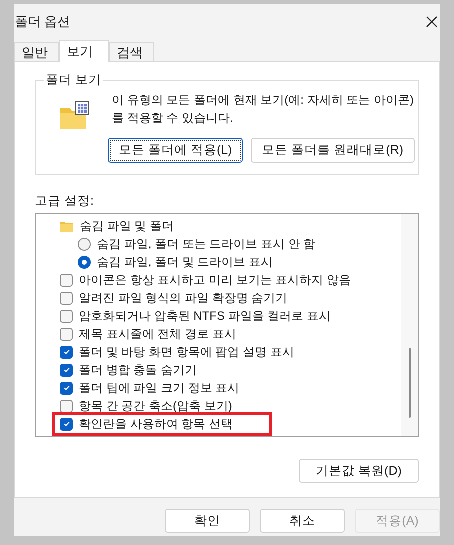  What do you see at coordinates (333, 150) in the screenshot?
I see `apply-button: 모든 폴더를 원래대로(R)` at bounding box center [333, 150].